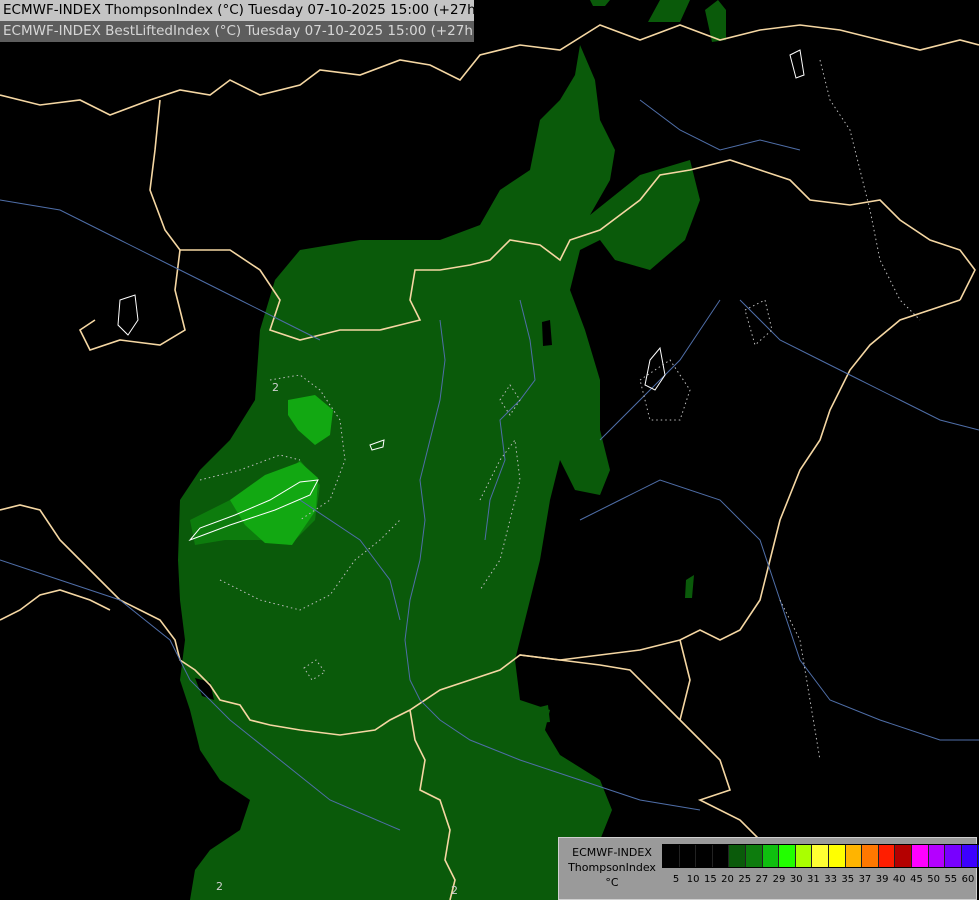 The image size is (979, 900). What do you see at coordinates (612, 852) in the screenshot?
I see `legend-model: ECMWF-INDEX` at bounding box center [612, 852].